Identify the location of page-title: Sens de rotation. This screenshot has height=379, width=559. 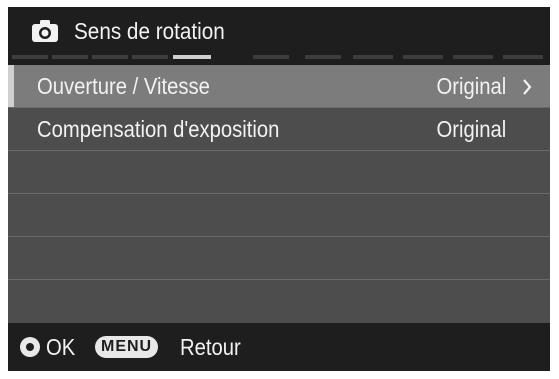
(149, 31).